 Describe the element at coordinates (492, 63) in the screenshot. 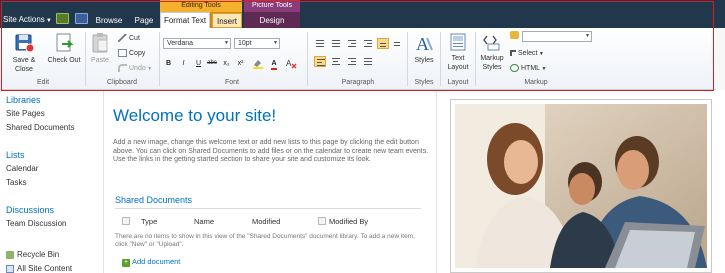

I see `markup-styles-label: Markup Styles` at that location.